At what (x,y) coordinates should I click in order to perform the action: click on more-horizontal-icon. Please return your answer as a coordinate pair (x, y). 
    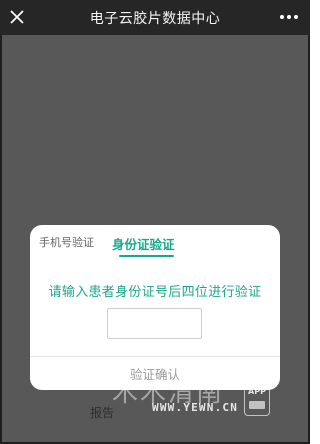
    Looking at the image, I should click on (289, 17).